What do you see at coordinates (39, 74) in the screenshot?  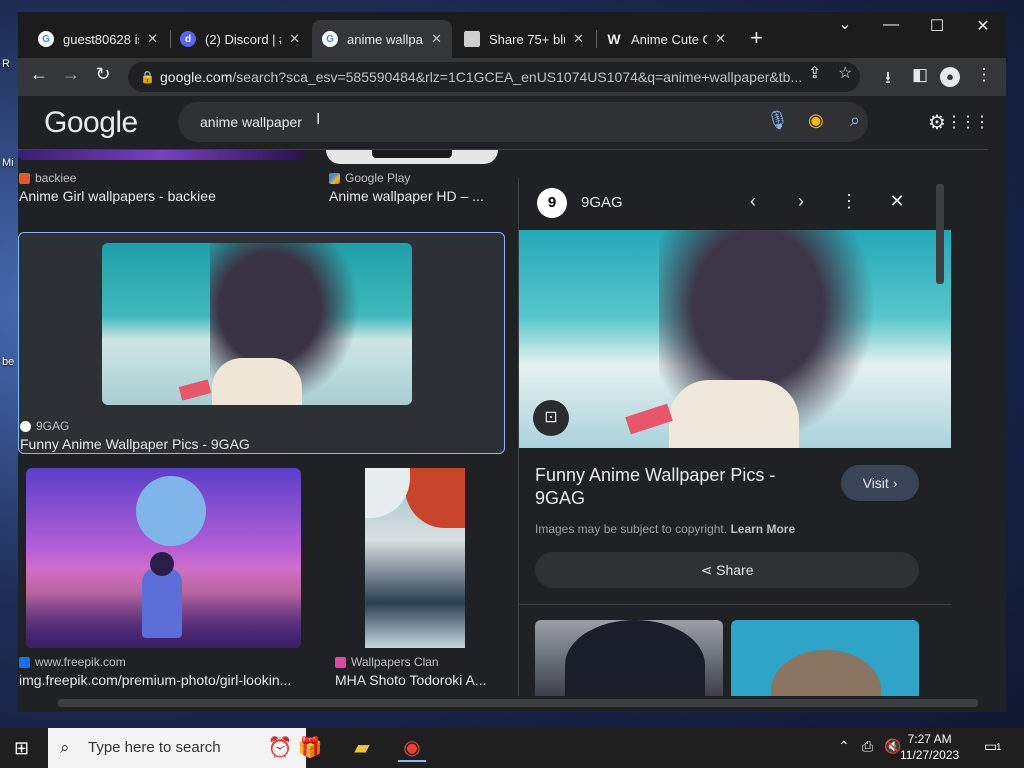 I see `back-icon: ←` at bounding box center [39, 74].